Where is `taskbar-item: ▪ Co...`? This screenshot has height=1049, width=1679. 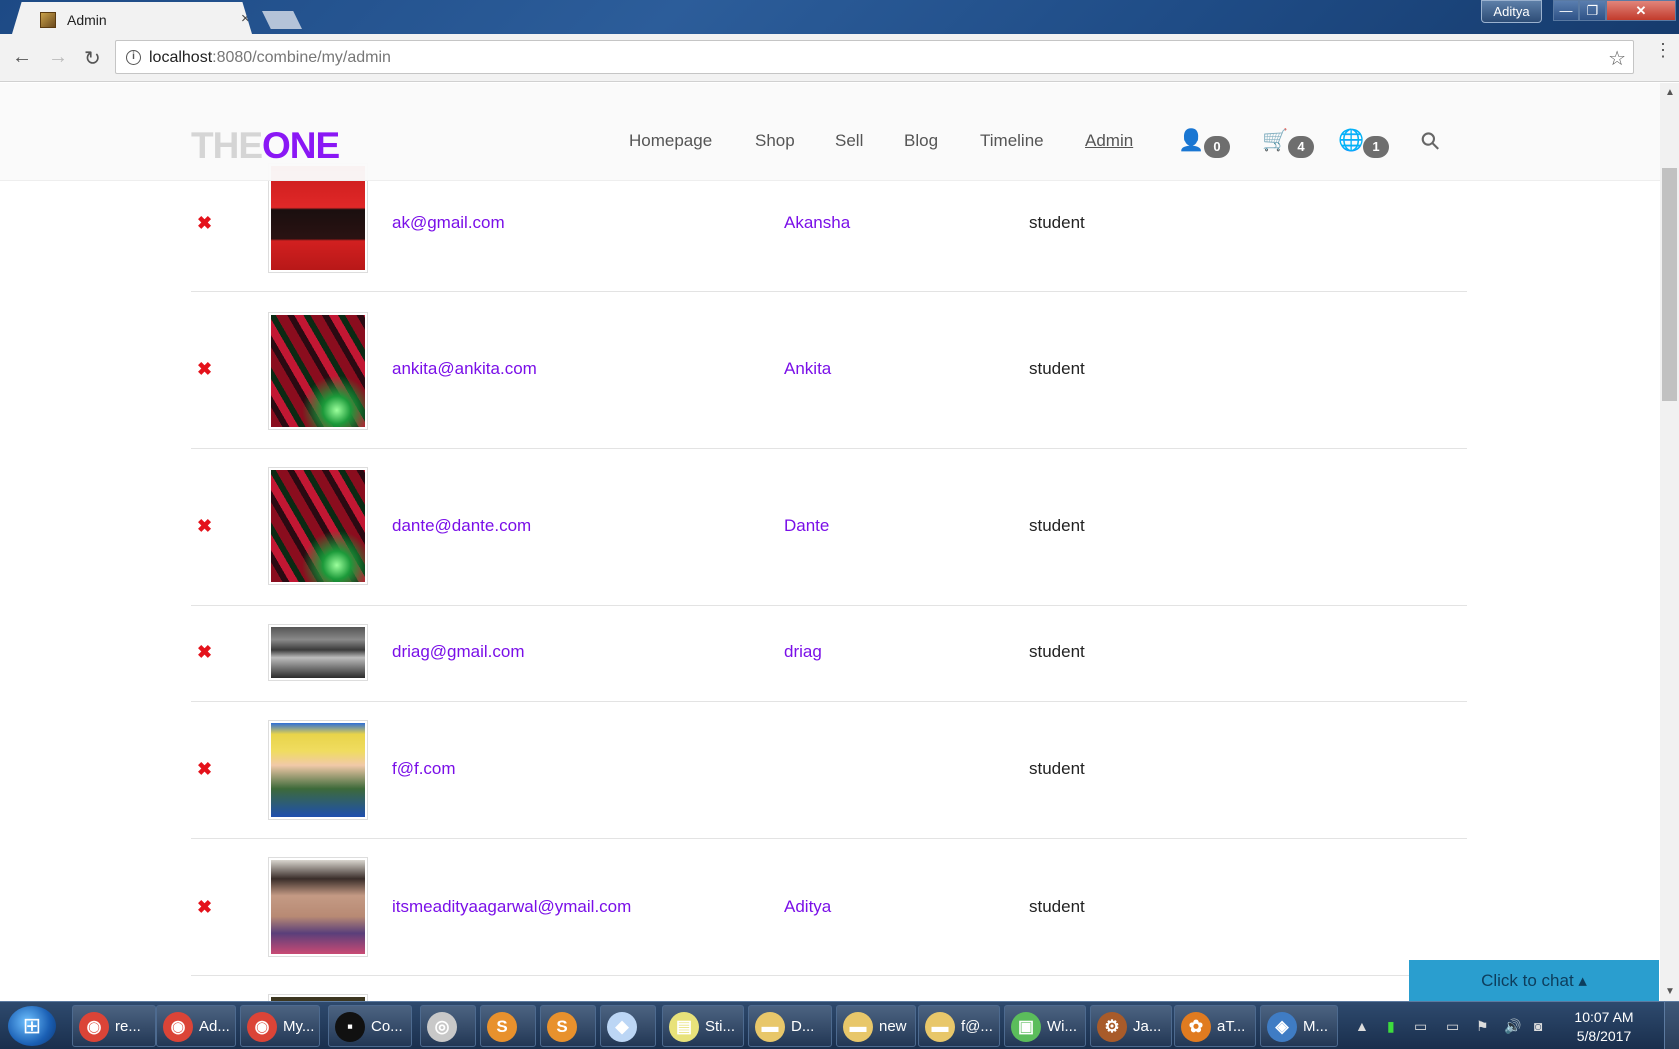 taskbar-item: ▪ Co... is located at coordinates (370, 1026).